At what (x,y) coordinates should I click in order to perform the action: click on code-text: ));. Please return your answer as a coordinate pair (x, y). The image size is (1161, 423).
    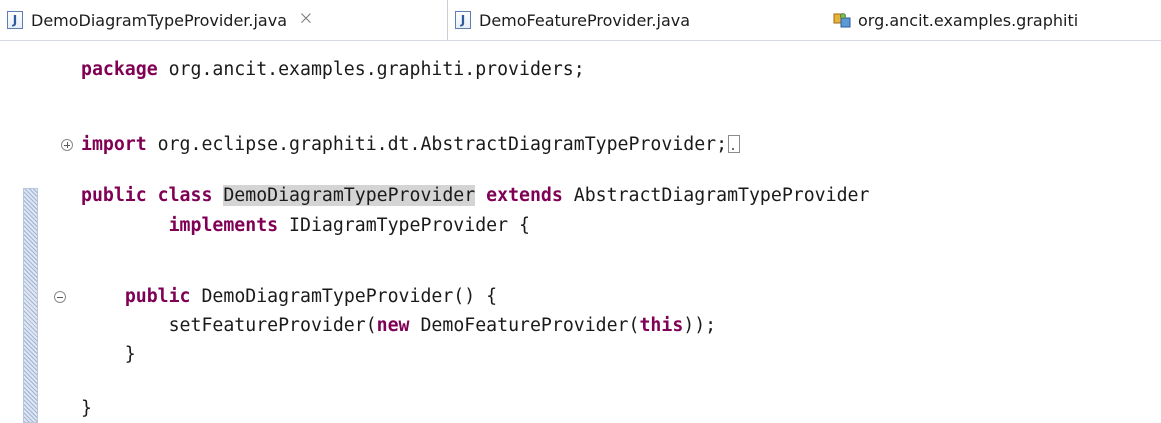
    Looking at the image, I should click on (700, 325).